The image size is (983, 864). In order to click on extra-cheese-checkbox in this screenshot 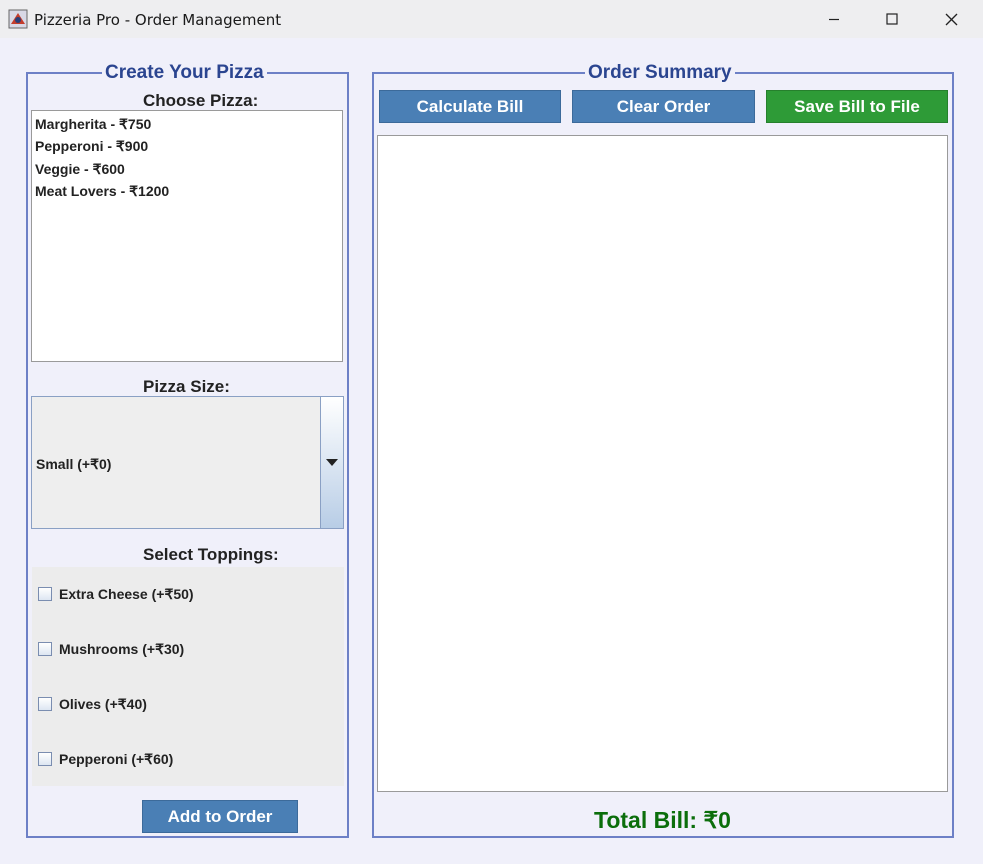, I will do `click(45, 594)`.